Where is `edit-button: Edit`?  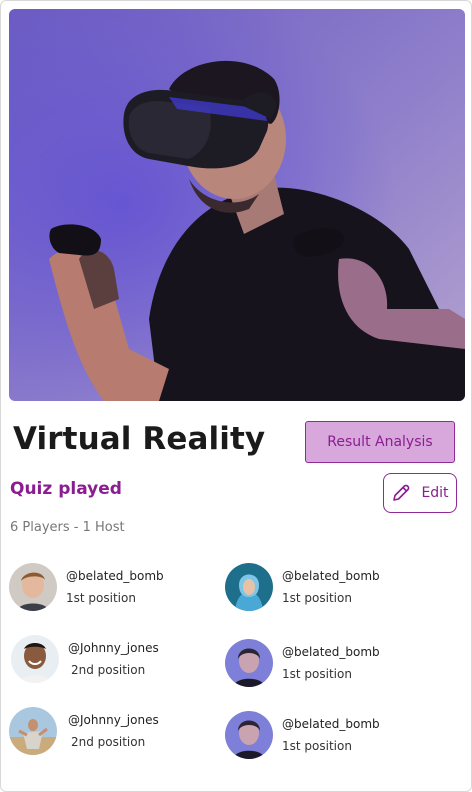 edit-button: Edit is located at coordinates (420, 493).